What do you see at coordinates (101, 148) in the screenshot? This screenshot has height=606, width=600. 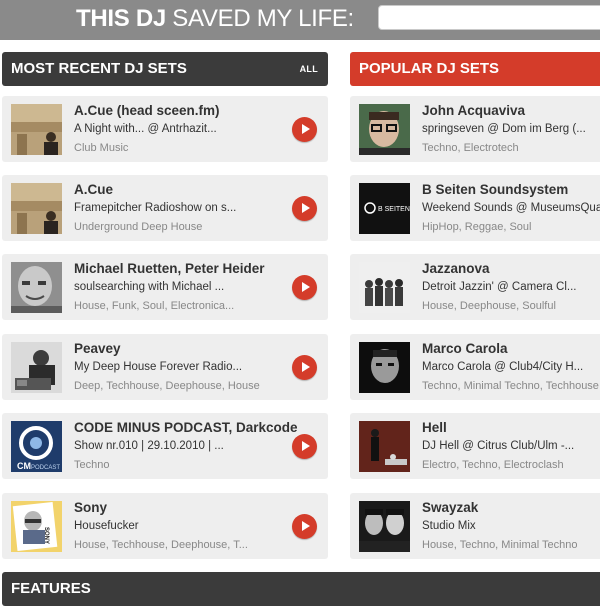 I see `set-genres: Club Music` at bounding box center [101, 148].